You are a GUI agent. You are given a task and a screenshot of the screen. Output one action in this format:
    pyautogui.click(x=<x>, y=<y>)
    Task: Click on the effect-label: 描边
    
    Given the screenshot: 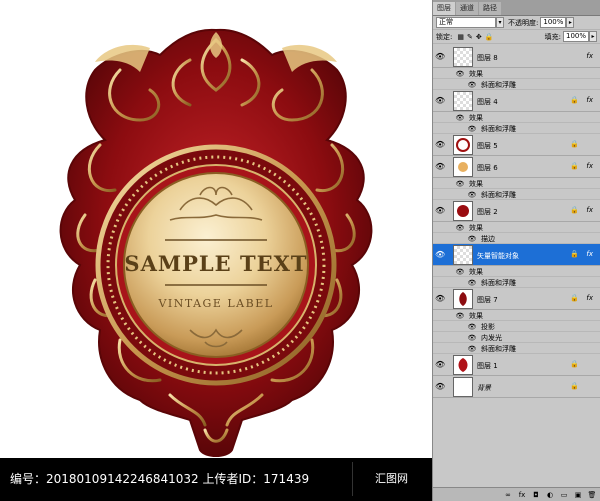 What is the action you would take?
    pyautogui.click(x=488, y=239)
    